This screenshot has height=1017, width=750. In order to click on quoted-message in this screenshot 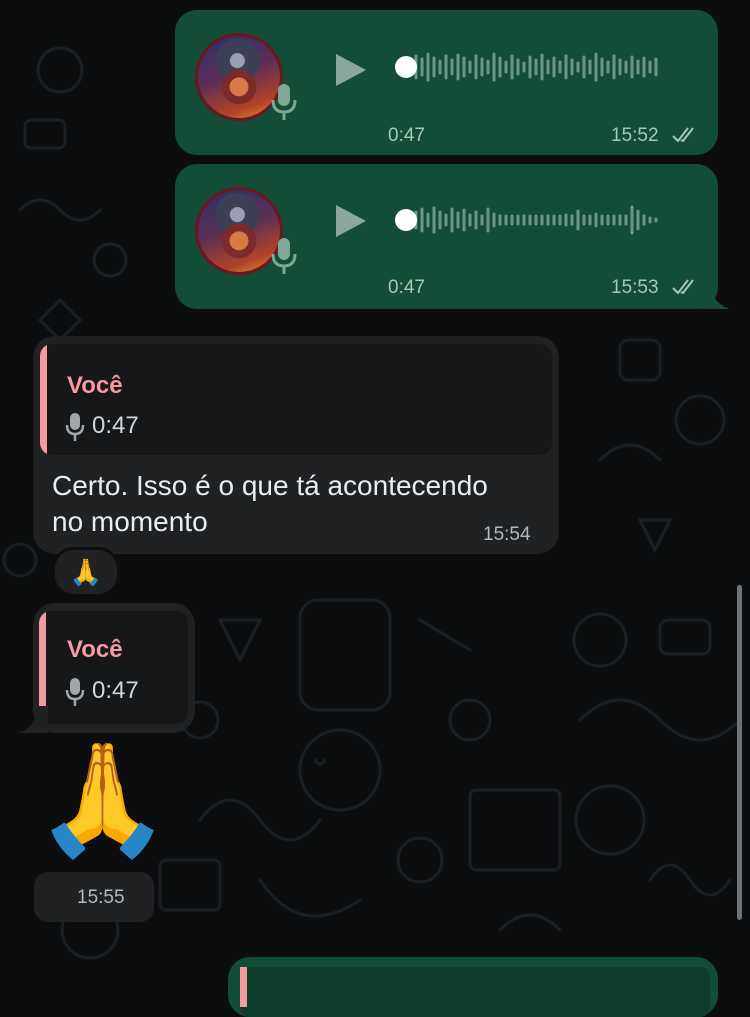, I will do `click(475, 992)`.